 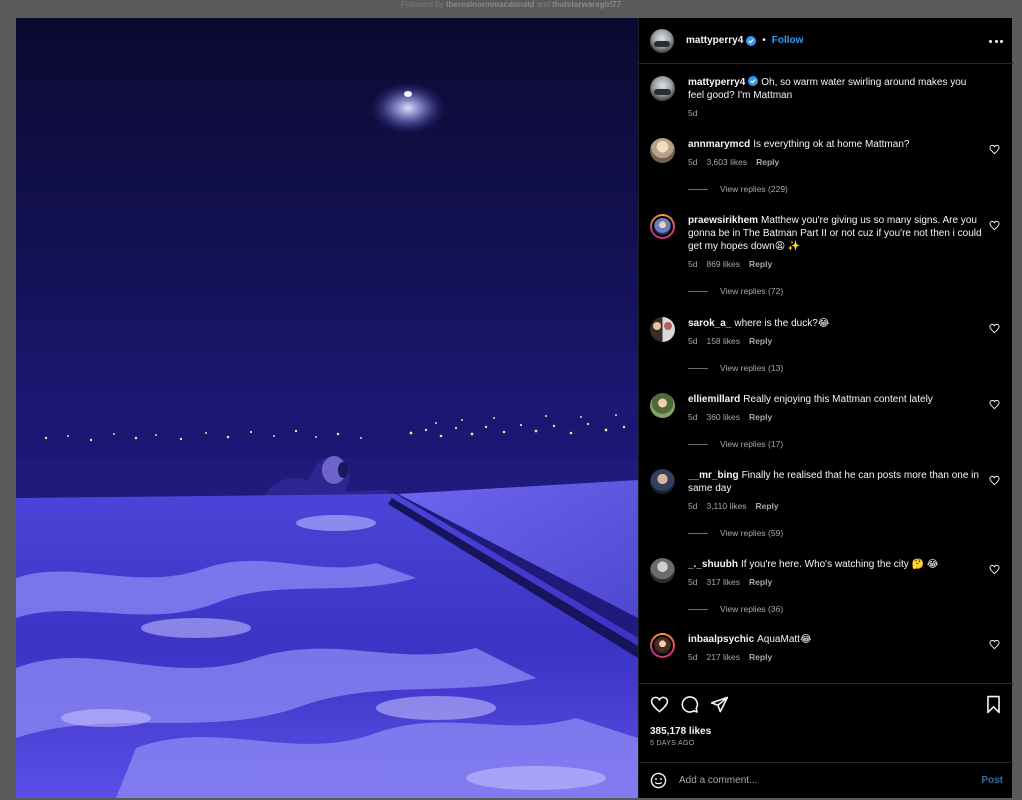 I want to click on view-replies-label: View replies (13), so click(x=752, y=368).